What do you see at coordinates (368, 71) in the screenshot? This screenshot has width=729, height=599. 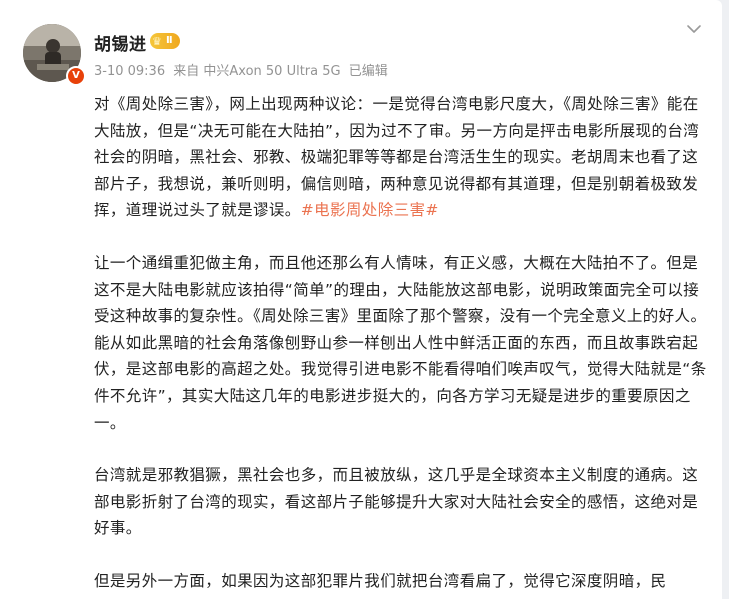 I see `edited-label: 已编辑` at bounding box center [368, 71].